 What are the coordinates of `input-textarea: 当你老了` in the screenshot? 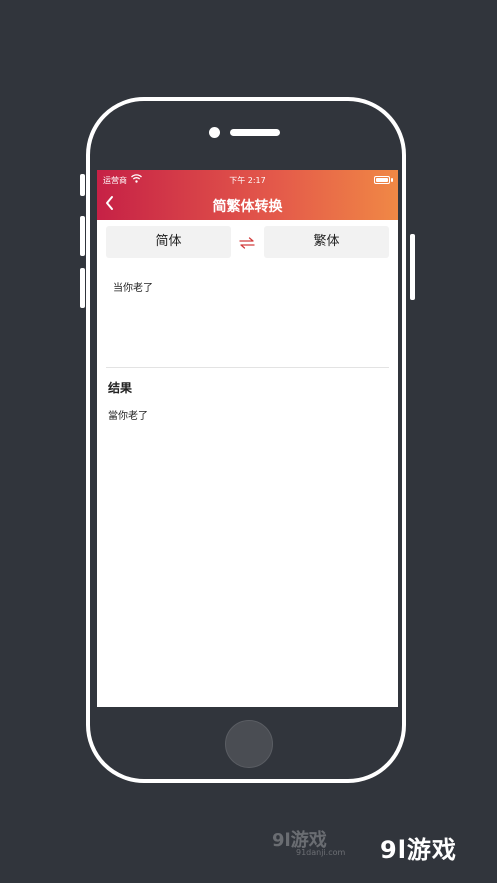 It's located at (248, 315).